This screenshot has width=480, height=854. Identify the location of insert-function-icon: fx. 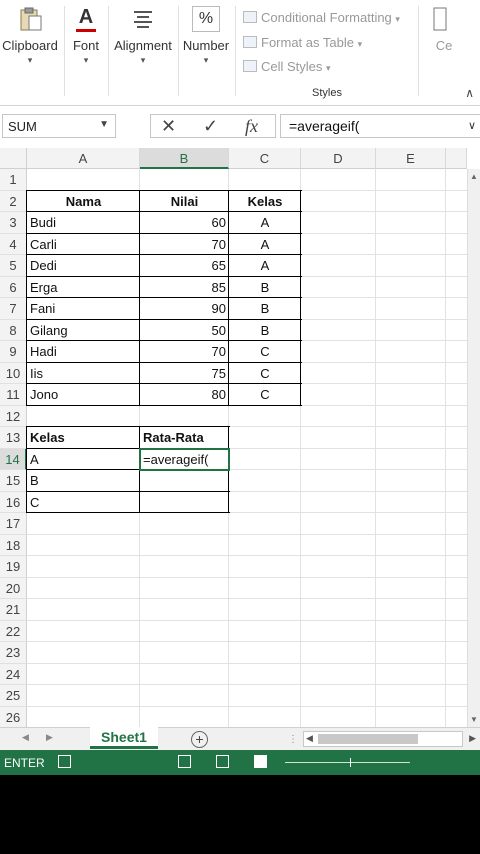
(251, 126).